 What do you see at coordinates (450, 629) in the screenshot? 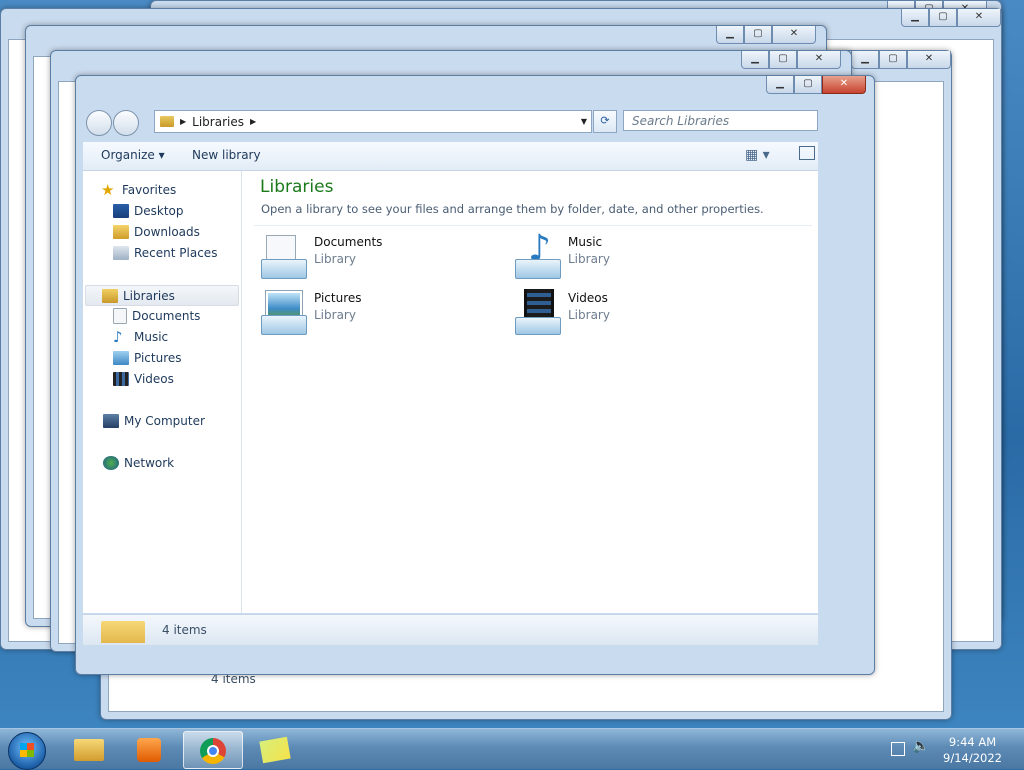
I see `details-pane: 4 items` at bounding box center [450, 629].